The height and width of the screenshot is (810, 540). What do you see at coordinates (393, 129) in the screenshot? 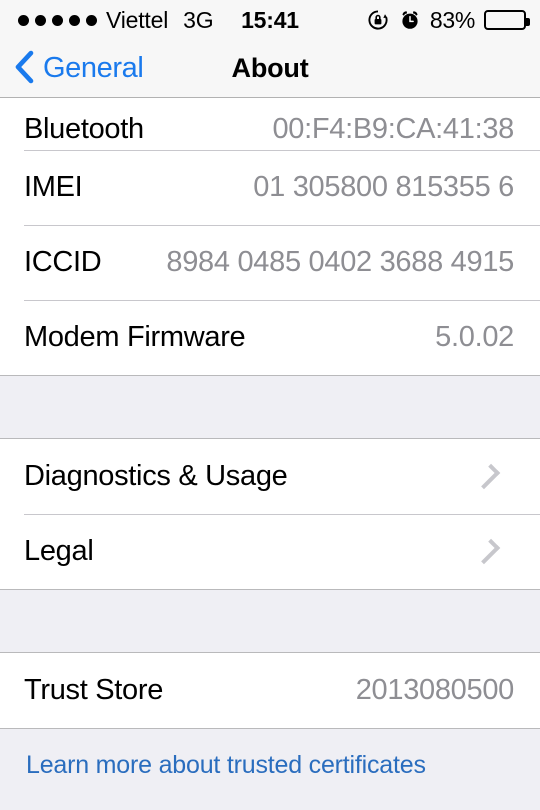
I see `row-value: 00:F4:B9:CA:41:38` at bounding box center [393, 129].